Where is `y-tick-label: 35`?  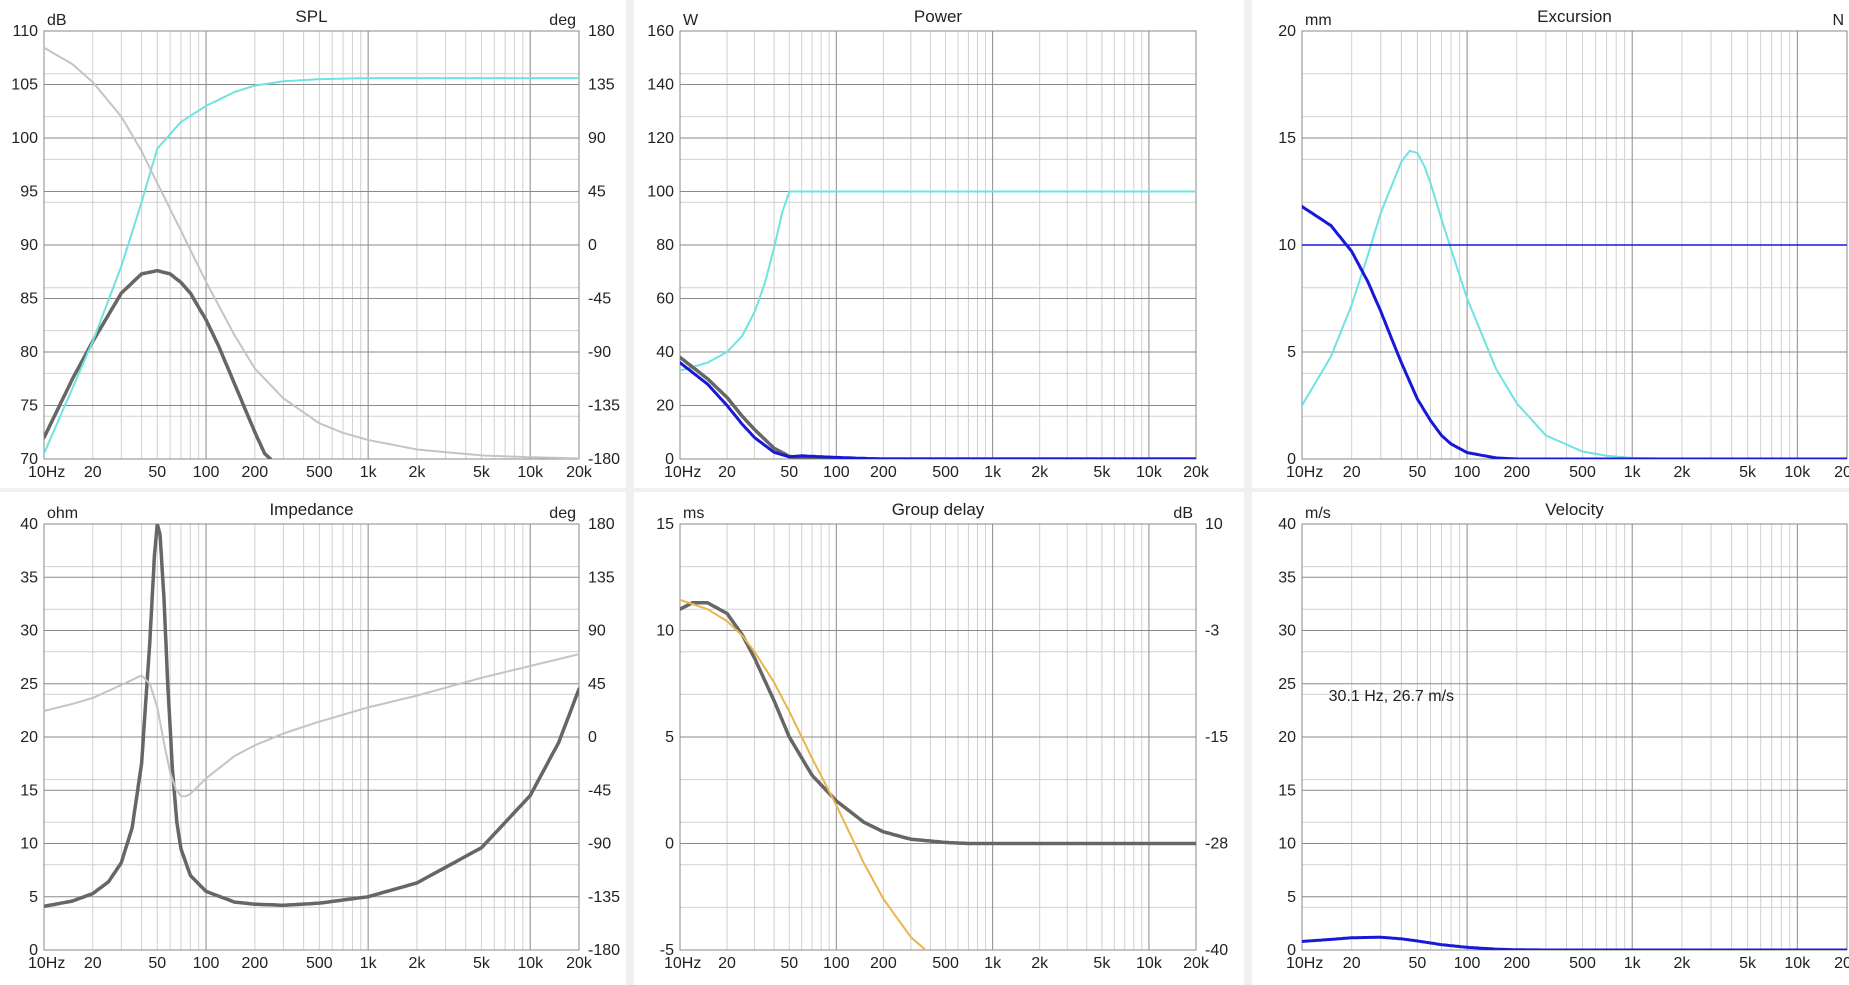 y-tick-label: 35 is located at coordinates (29, 577).